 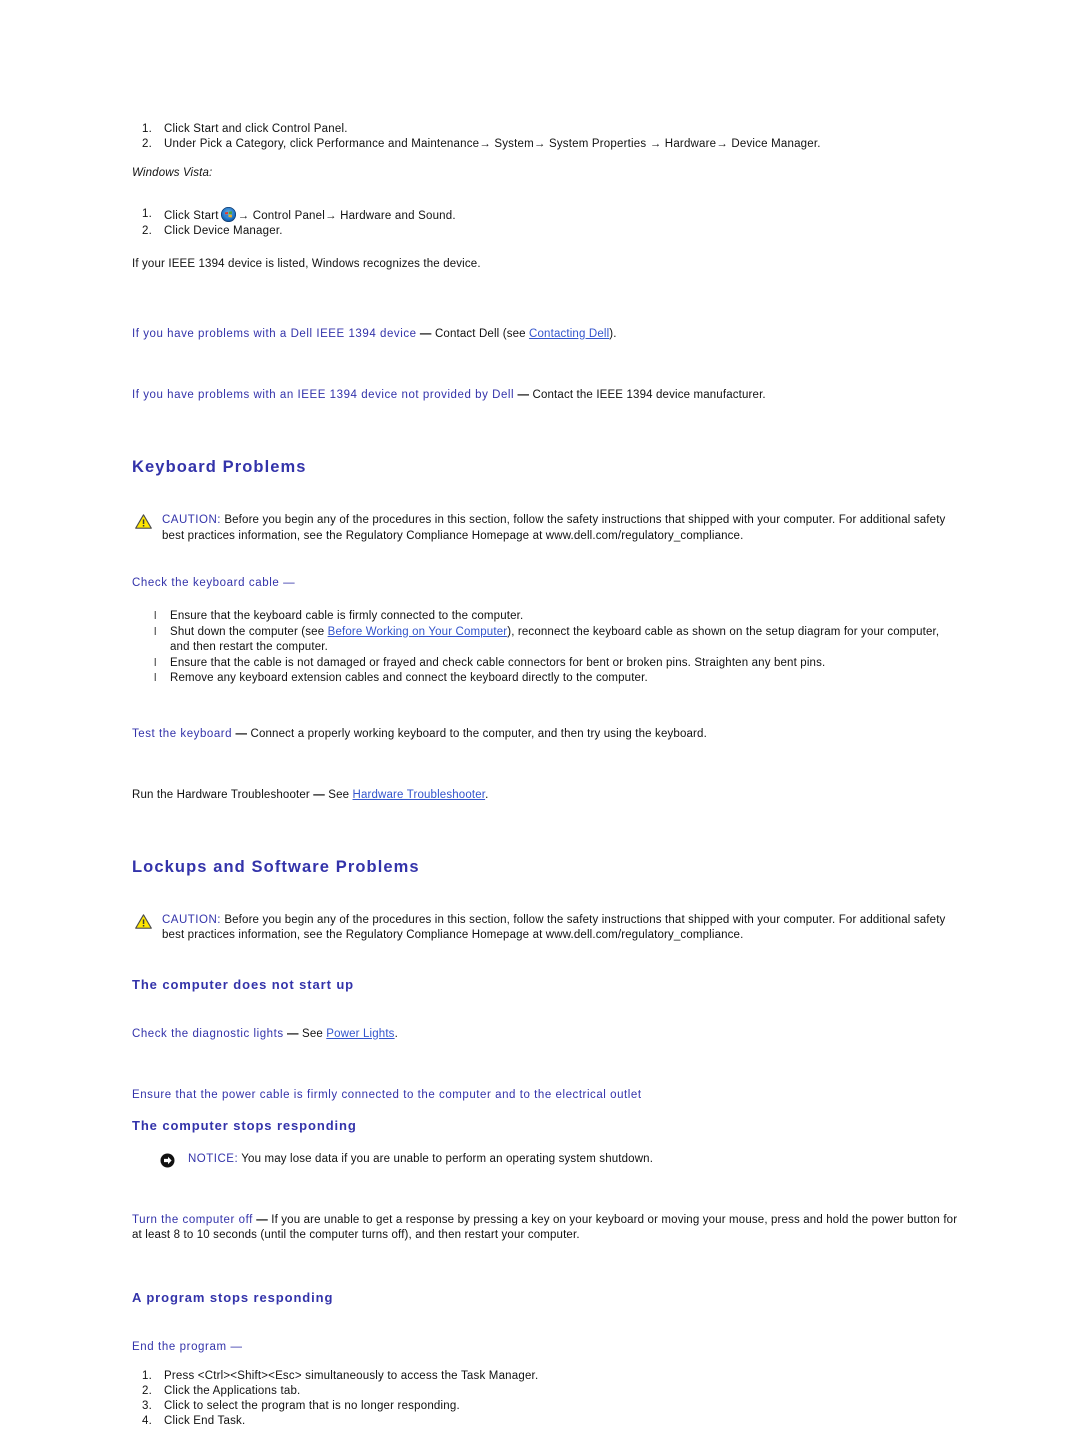 What do you see at coordinates (187, 1347) in the screenshot?
I see `end-the-program-heading: End the program —` at bounding box center [187, 1347].